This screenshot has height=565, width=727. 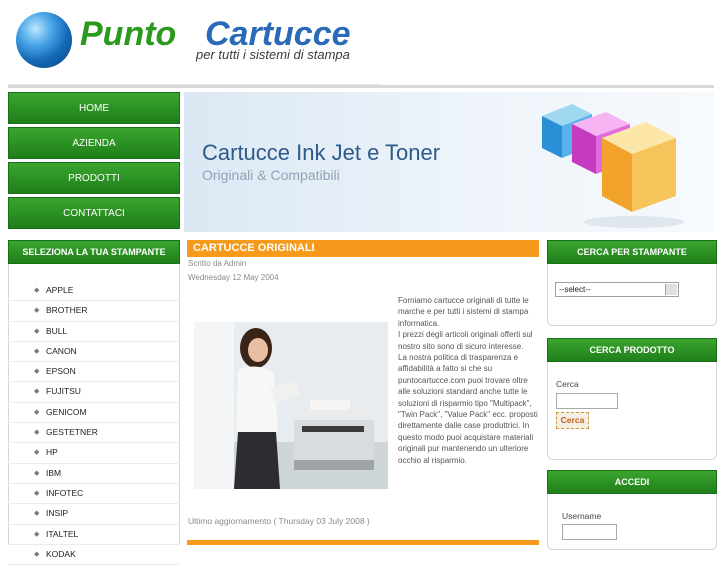 What do you see at coordinates (67, 310) in the screenshot?
I see `brand-label: BROTHER` at bounding box center [67, 310].